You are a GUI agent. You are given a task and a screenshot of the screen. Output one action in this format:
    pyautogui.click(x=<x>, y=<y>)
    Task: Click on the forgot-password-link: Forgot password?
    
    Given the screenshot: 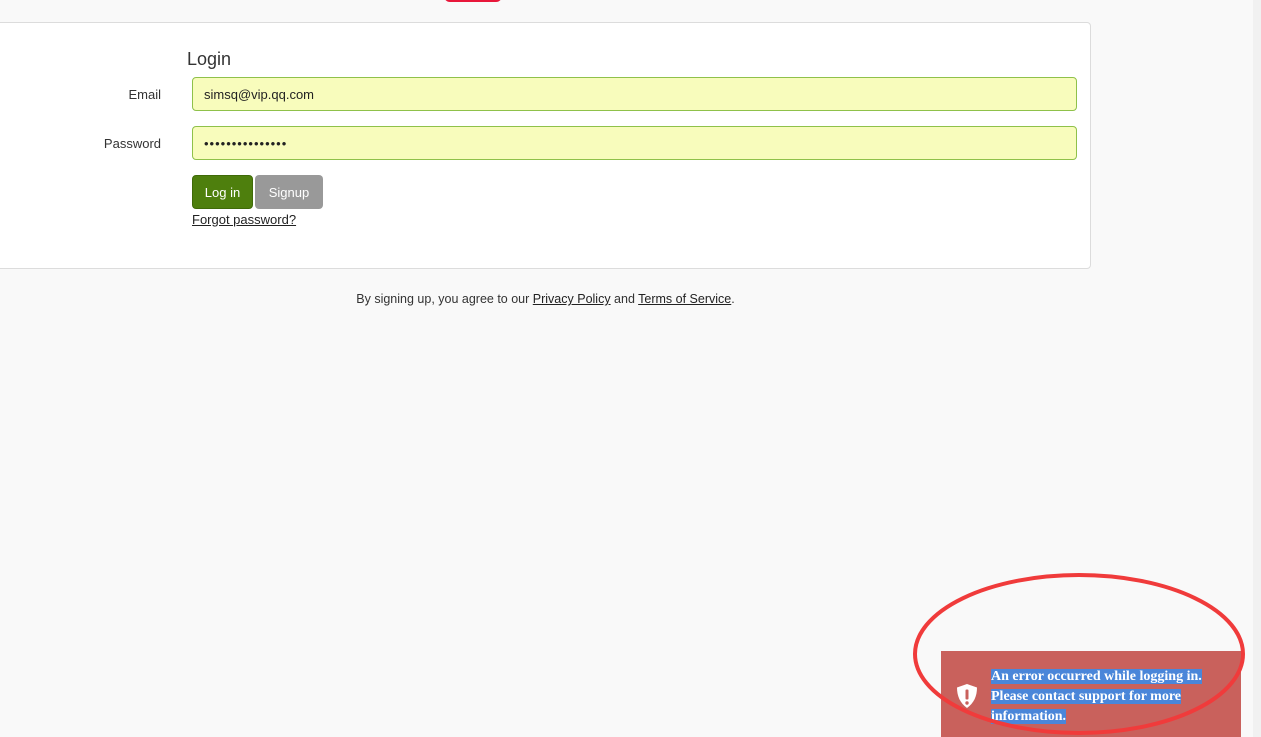 What is the action you would take?
    pyautogui.click(x=244, y=219)
    